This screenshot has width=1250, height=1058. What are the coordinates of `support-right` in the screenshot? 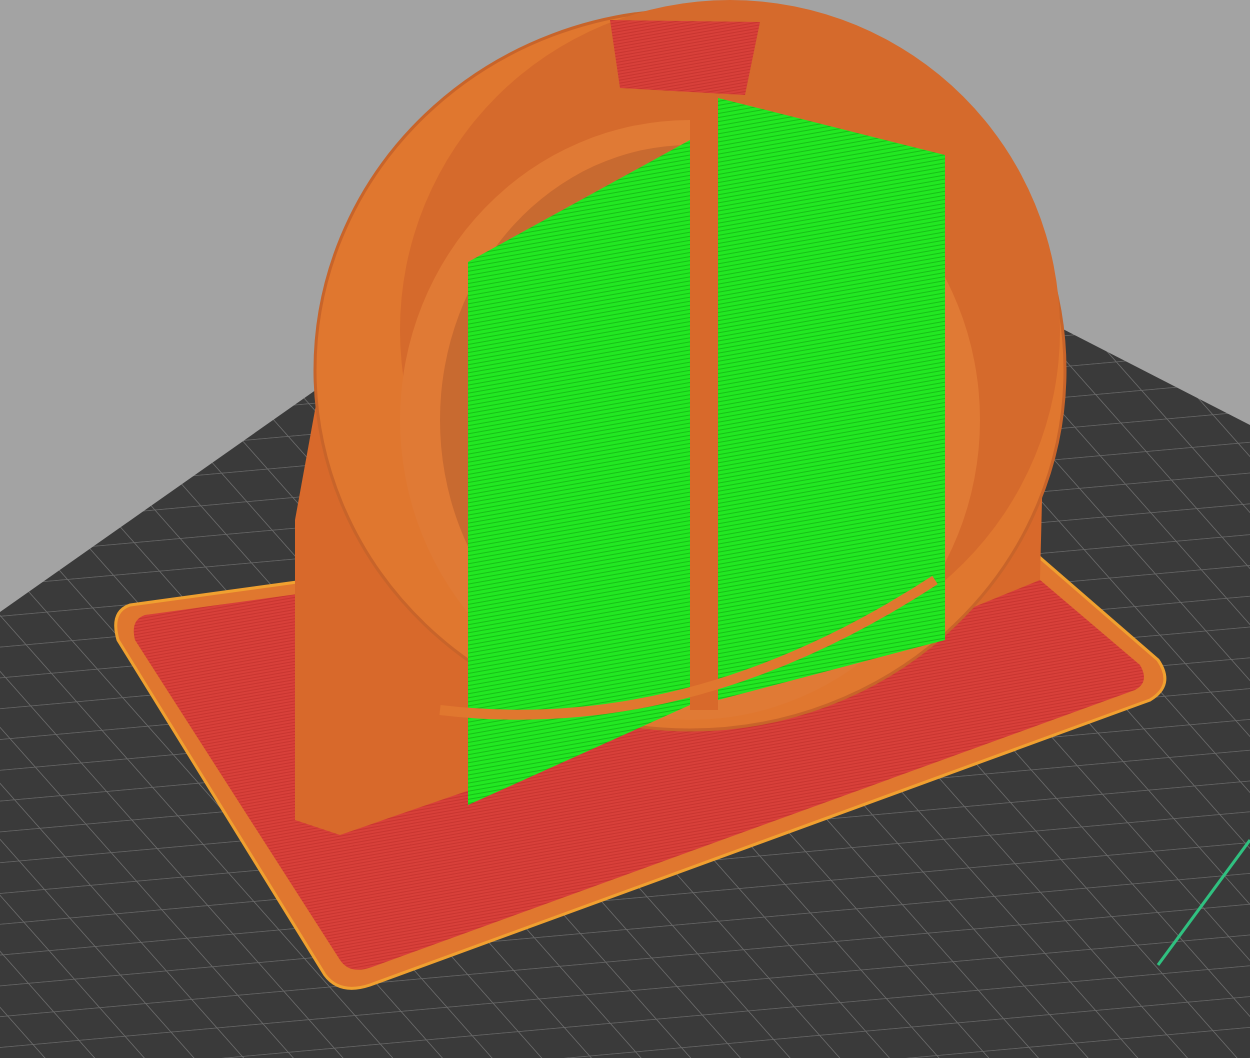 It's located at (831, 399).